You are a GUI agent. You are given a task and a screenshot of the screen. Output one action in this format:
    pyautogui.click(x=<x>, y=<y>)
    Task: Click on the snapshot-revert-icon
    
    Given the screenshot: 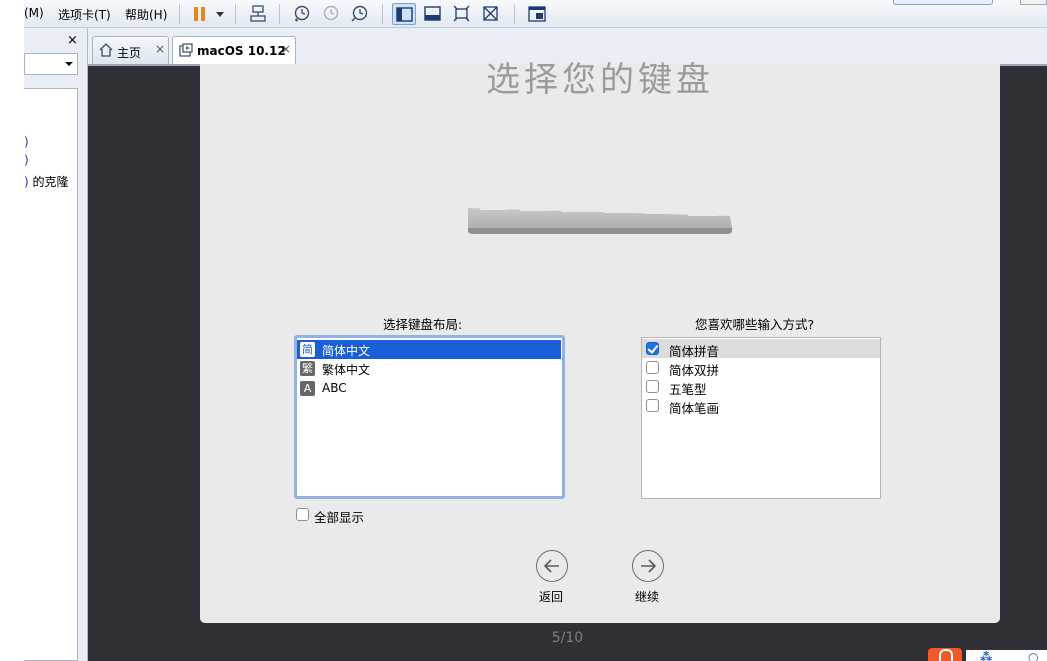 What is the action you would take?
    pyautogui.click(x=331, y=13)
    